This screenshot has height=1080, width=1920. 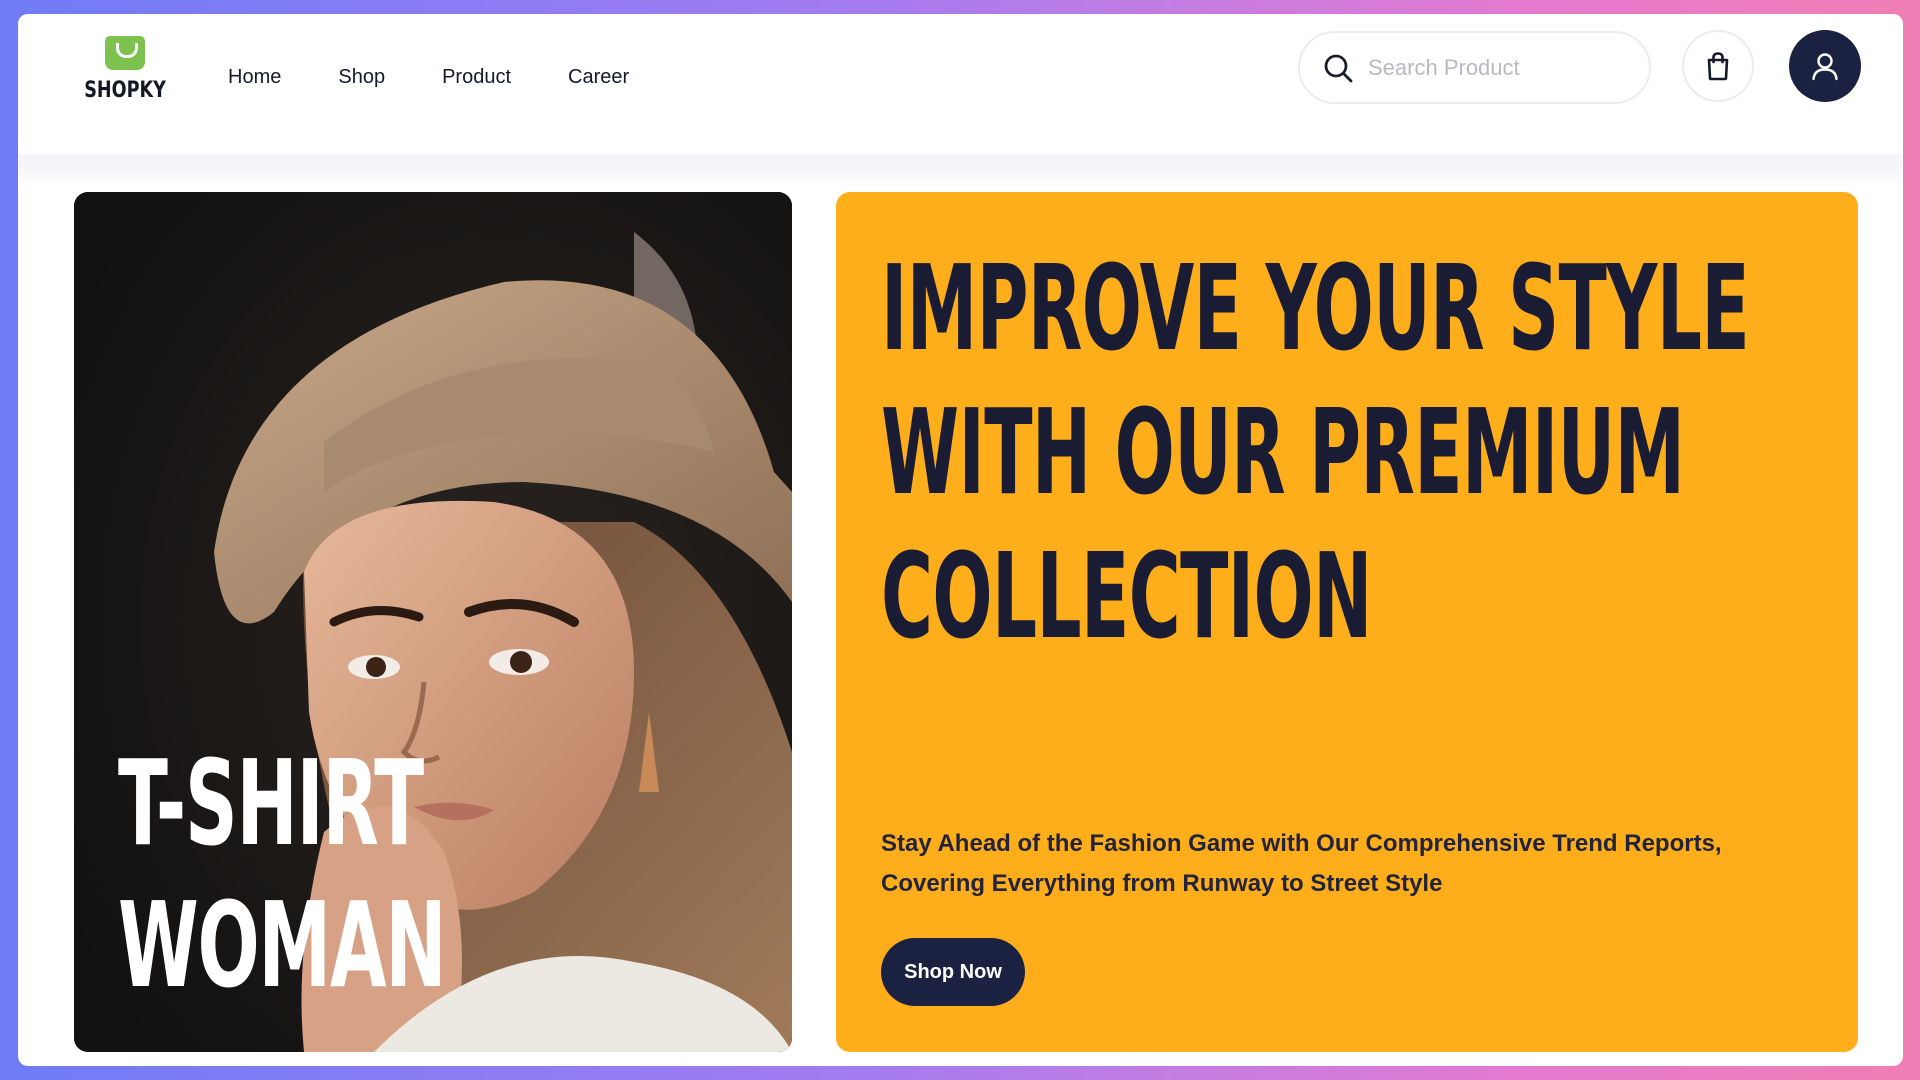 I want to click on nav-item-shop: Shop, so click(x=361, y=77).